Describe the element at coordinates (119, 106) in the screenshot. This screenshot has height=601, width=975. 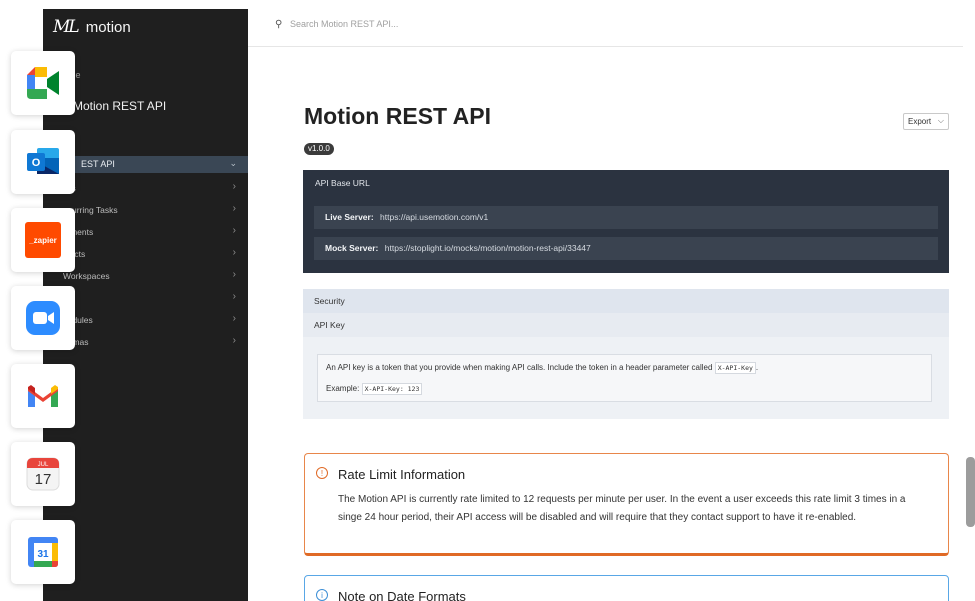
I see `sidebar-project-title: Motion REST API` at that location.